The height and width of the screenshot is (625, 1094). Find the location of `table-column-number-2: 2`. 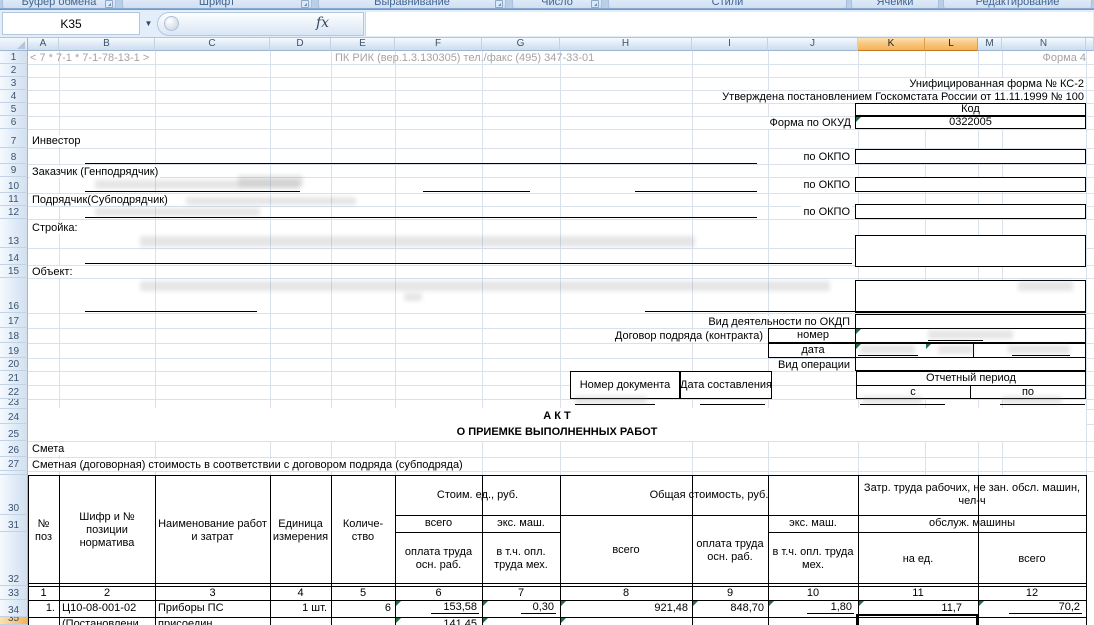

table-column-number-2: 2 is located at coordinates (107, 593).